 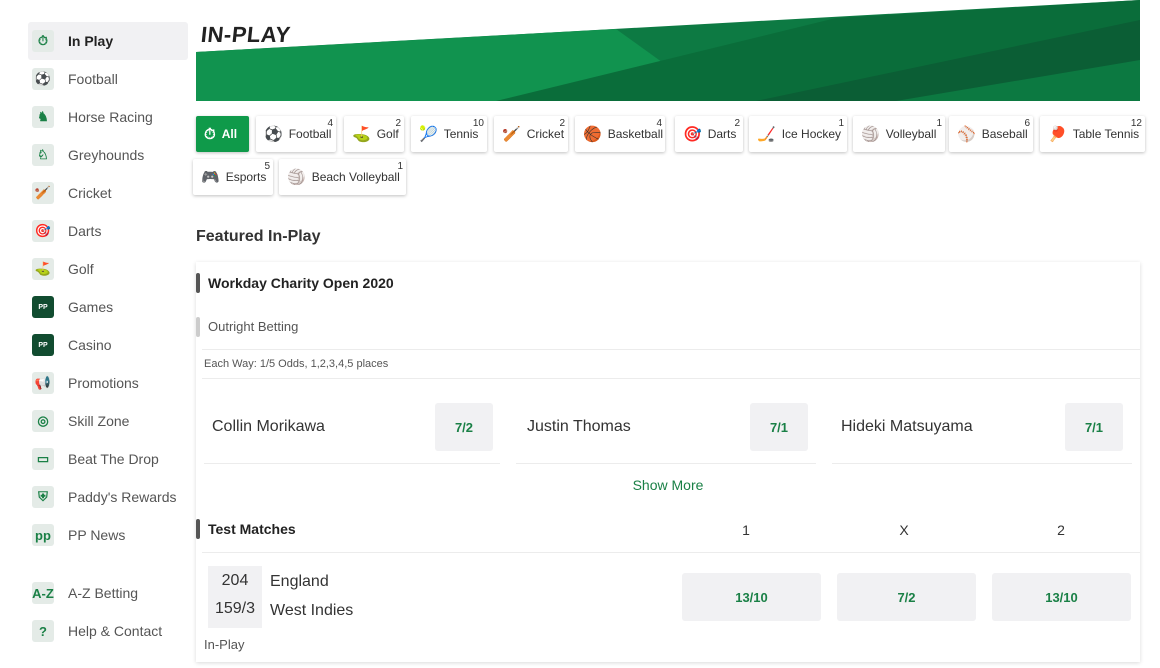 What do you see at coordinates (235, 597) in the screenshot?
I see `score-panel: 204 159/3` at bounding box center [235, 597].